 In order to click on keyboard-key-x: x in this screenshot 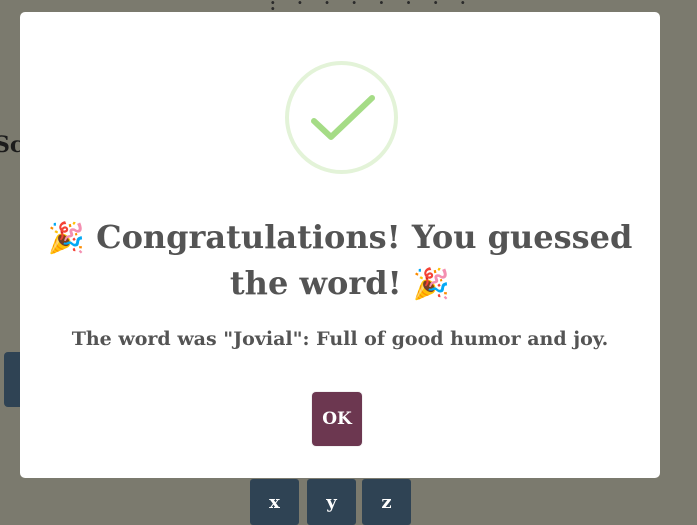, I will do `click(274, 502)`.